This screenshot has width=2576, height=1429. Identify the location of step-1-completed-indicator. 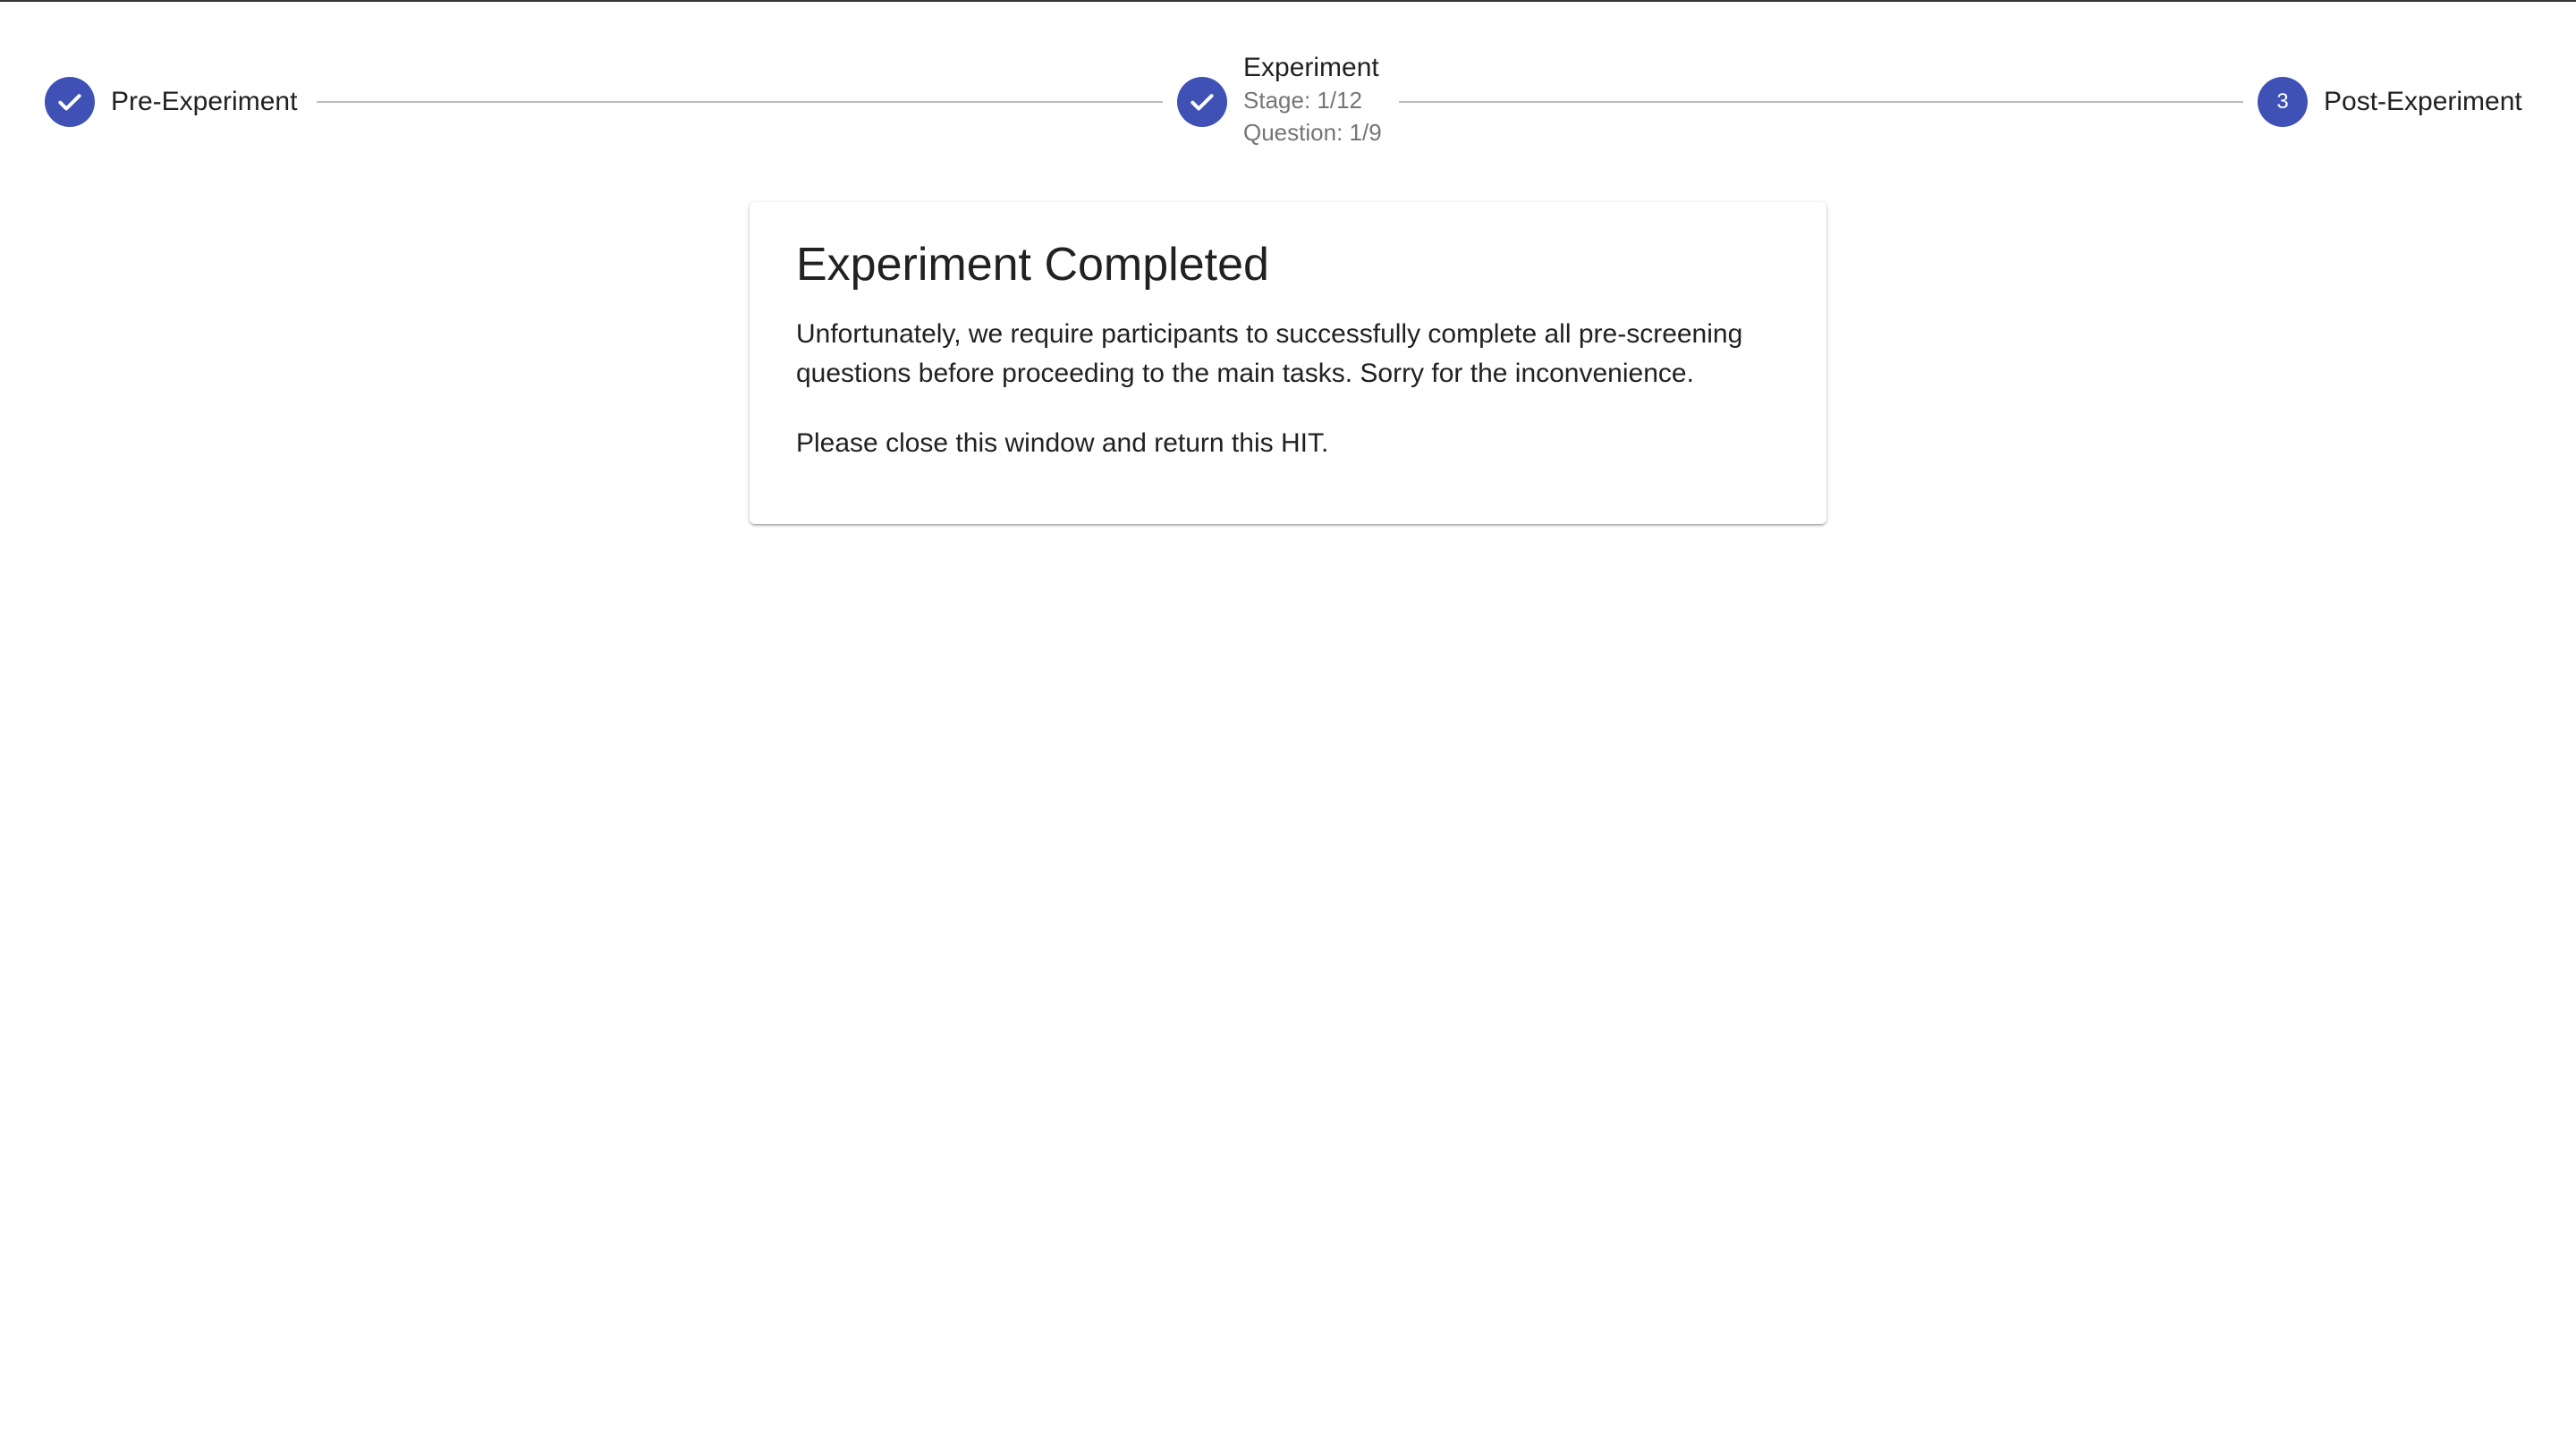
(70, 102).